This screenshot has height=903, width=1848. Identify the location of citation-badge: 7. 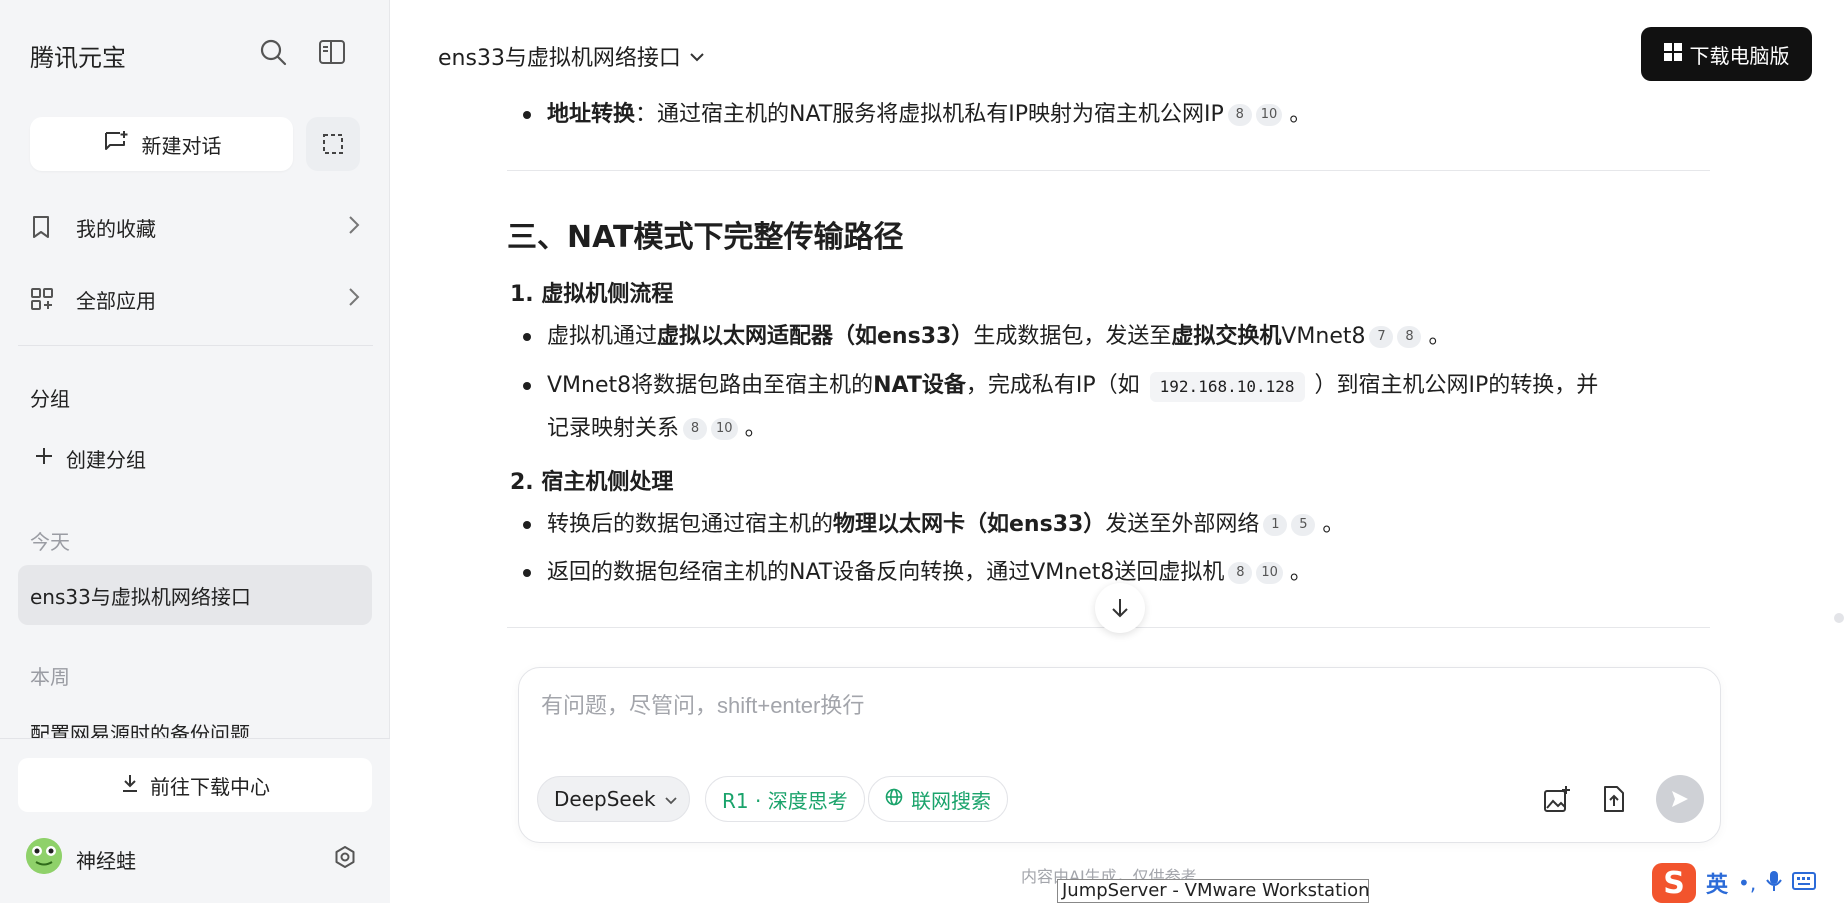
(1381, 337).